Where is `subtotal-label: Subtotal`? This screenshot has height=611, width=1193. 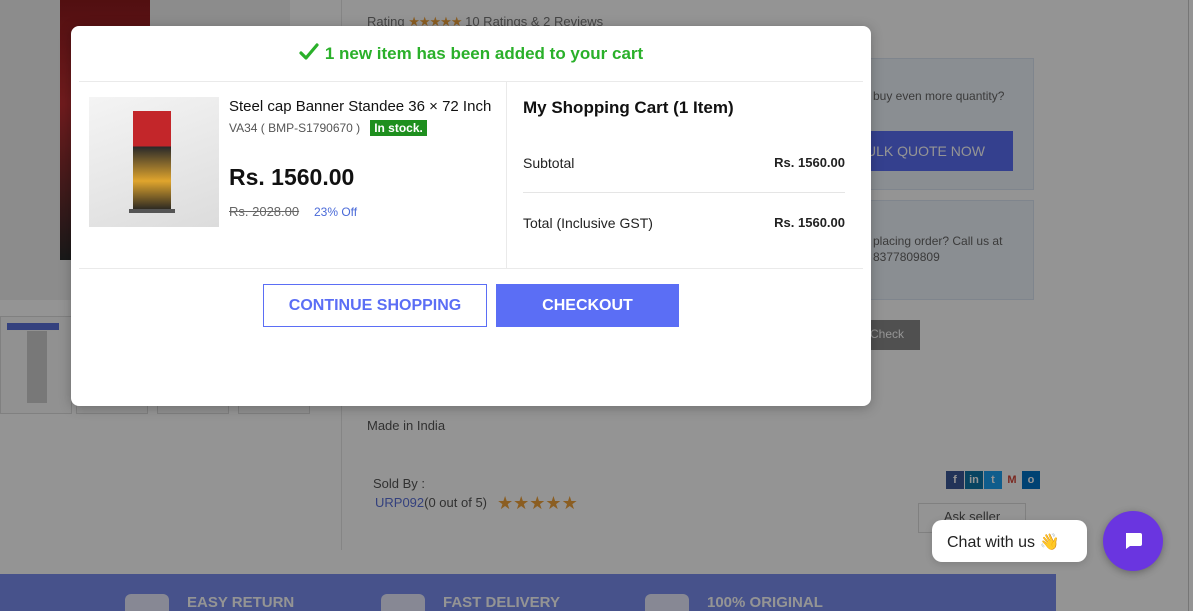 subtotal-label: Subtotal is located at coordinates (549, 163).